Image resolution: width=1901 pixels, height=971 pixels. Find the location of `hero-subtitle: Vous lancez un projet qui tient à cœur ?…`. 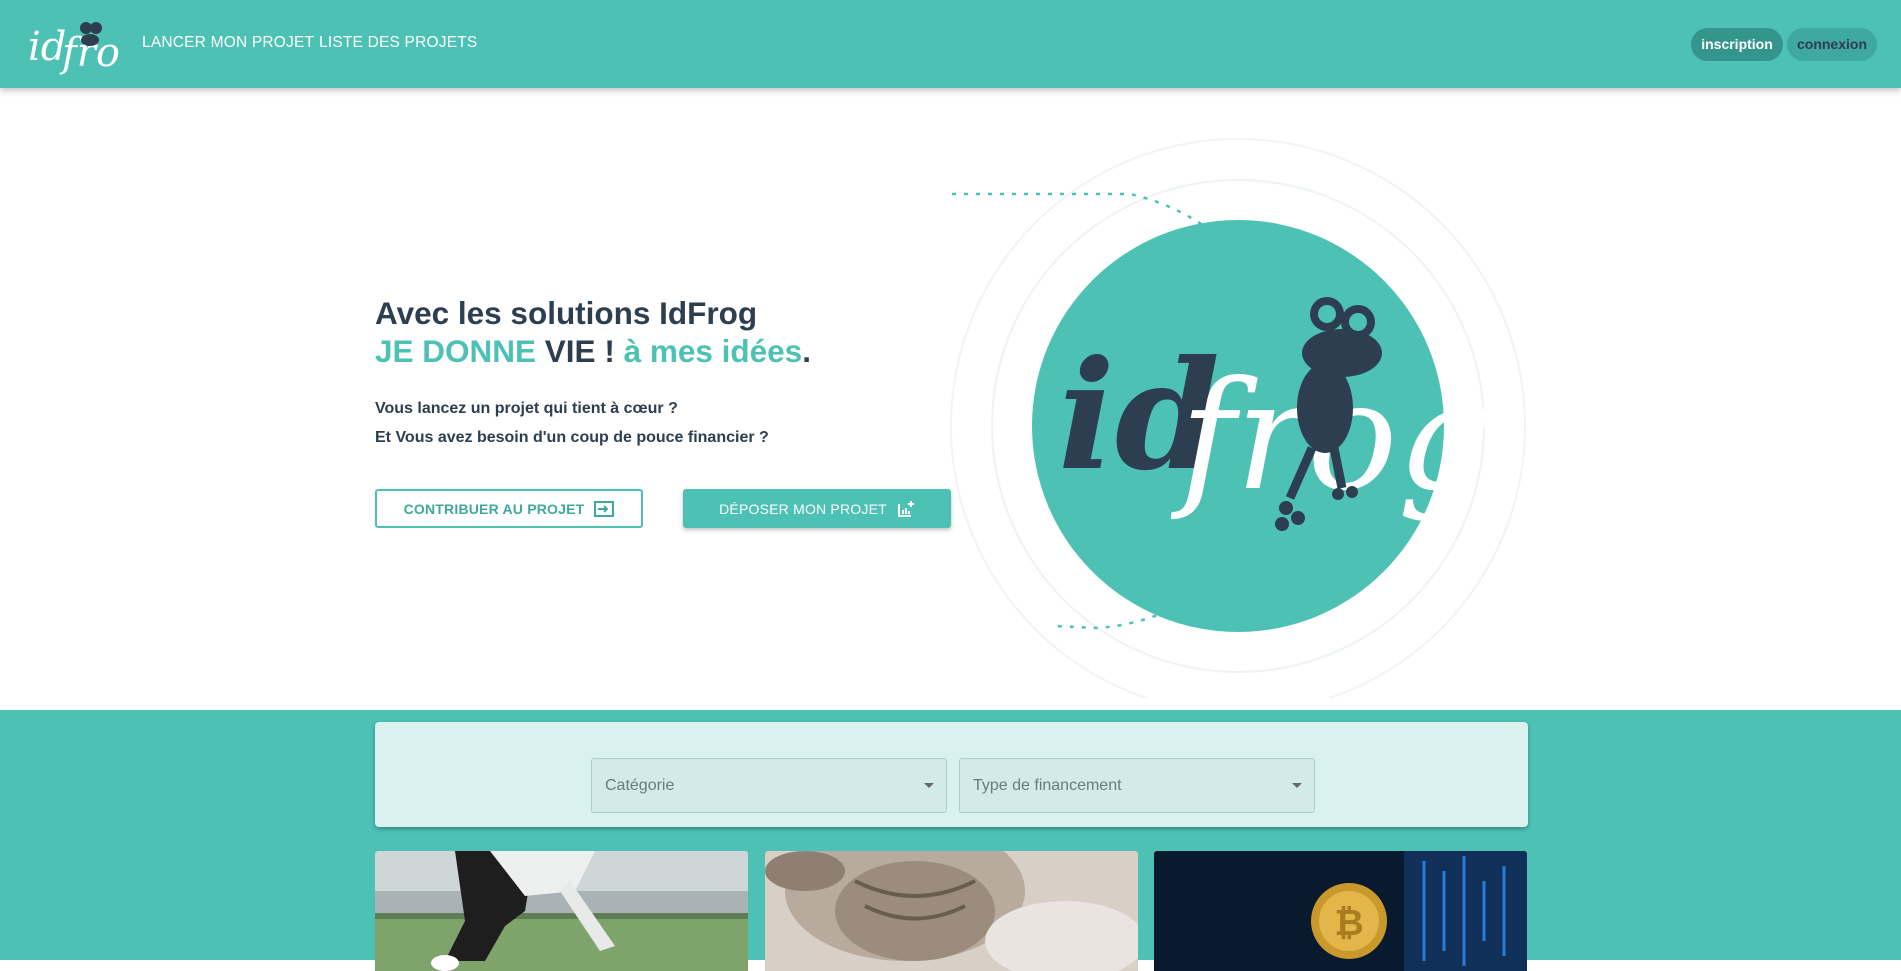

hero-subtitle: Vous lancez un projet qui tient à cœur ?… is located at coordinates (675, 423).